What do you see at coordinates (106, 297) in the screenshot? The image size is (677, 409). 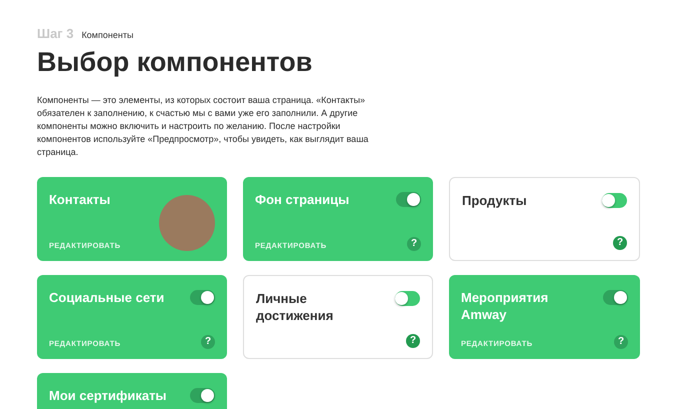 I see `card-title: Социальные сети` at bounding box center [106, 297].